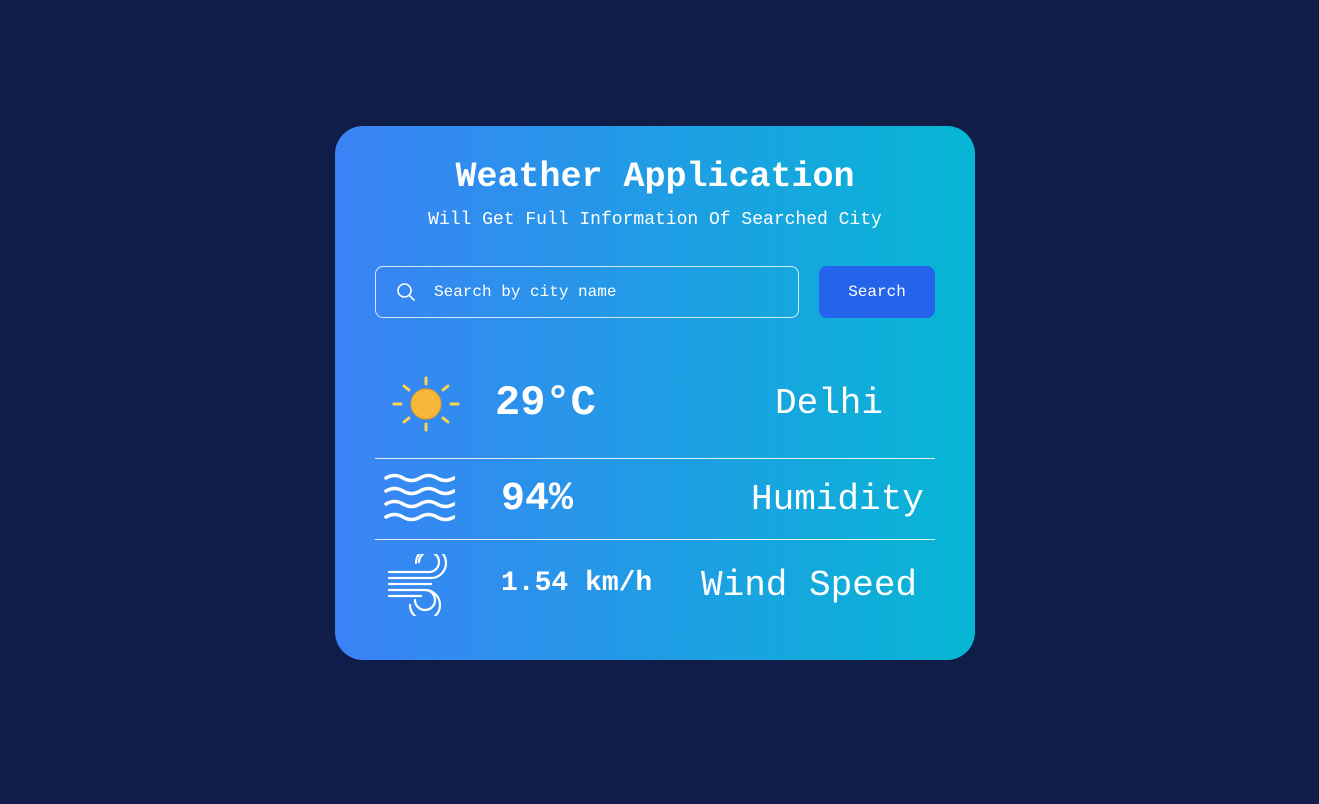 The image size is (1319, 804). What do you see at coordinates (616, 292) in the screenshot?
I see `search-input` at bounding box center [616, 292].